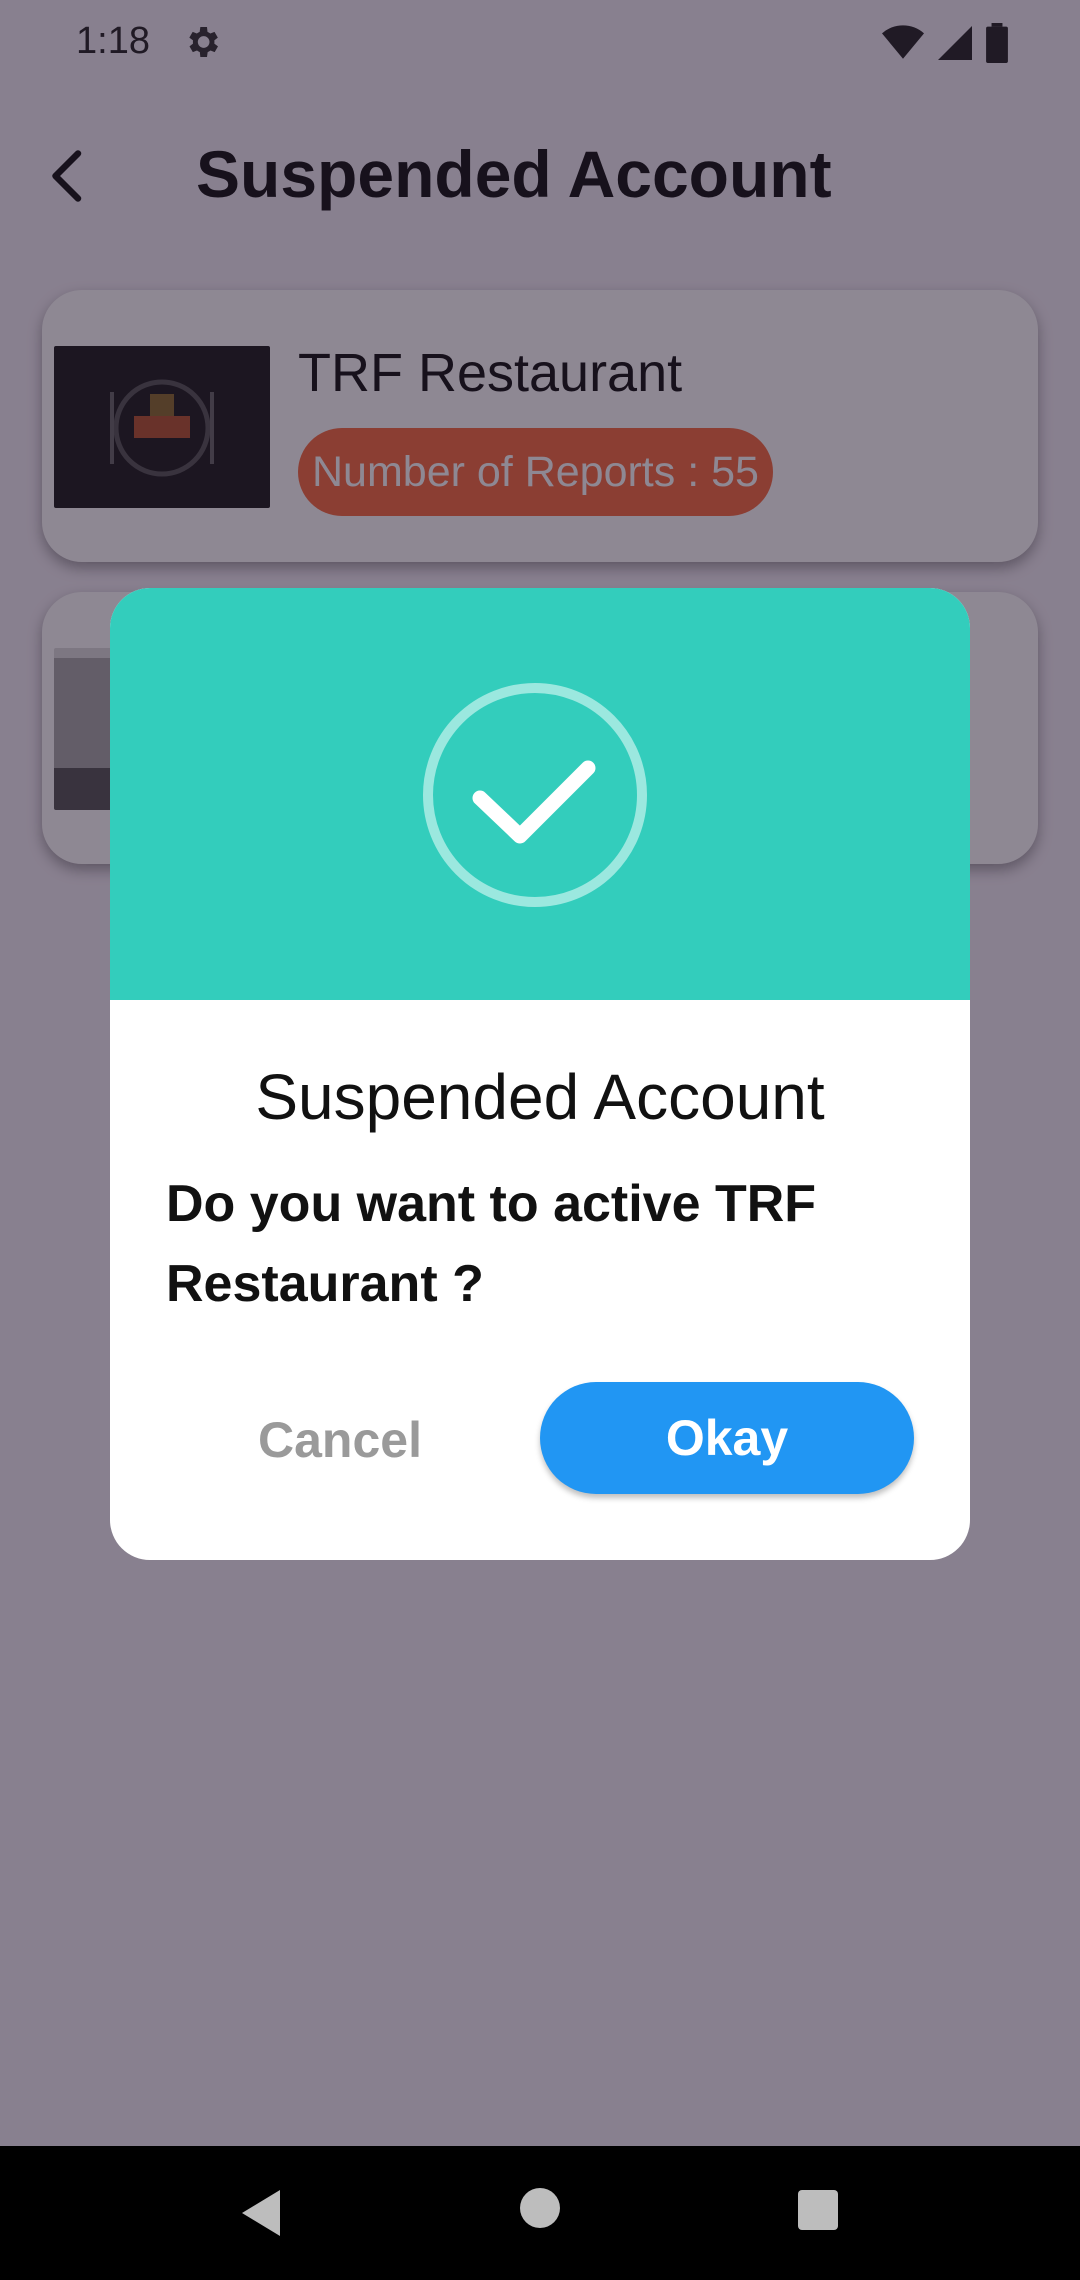 The height and width of the screenshot is (2280, 1080). Describe the element at coordinates (491, 1244) in the screenshot. I see `dialog-message: Do you want to active TRF Restaurant ?` at that location.